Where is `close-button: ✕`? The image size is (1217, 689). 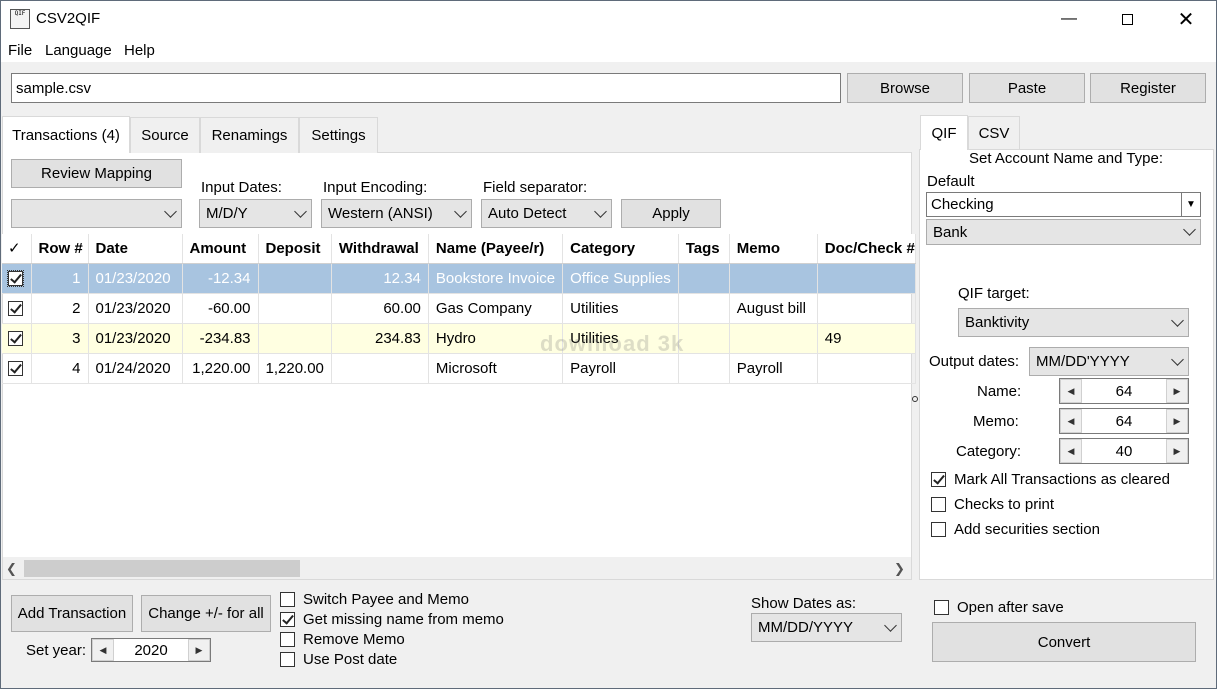 close-button: ✕ is located at coordinates (1186, 19).